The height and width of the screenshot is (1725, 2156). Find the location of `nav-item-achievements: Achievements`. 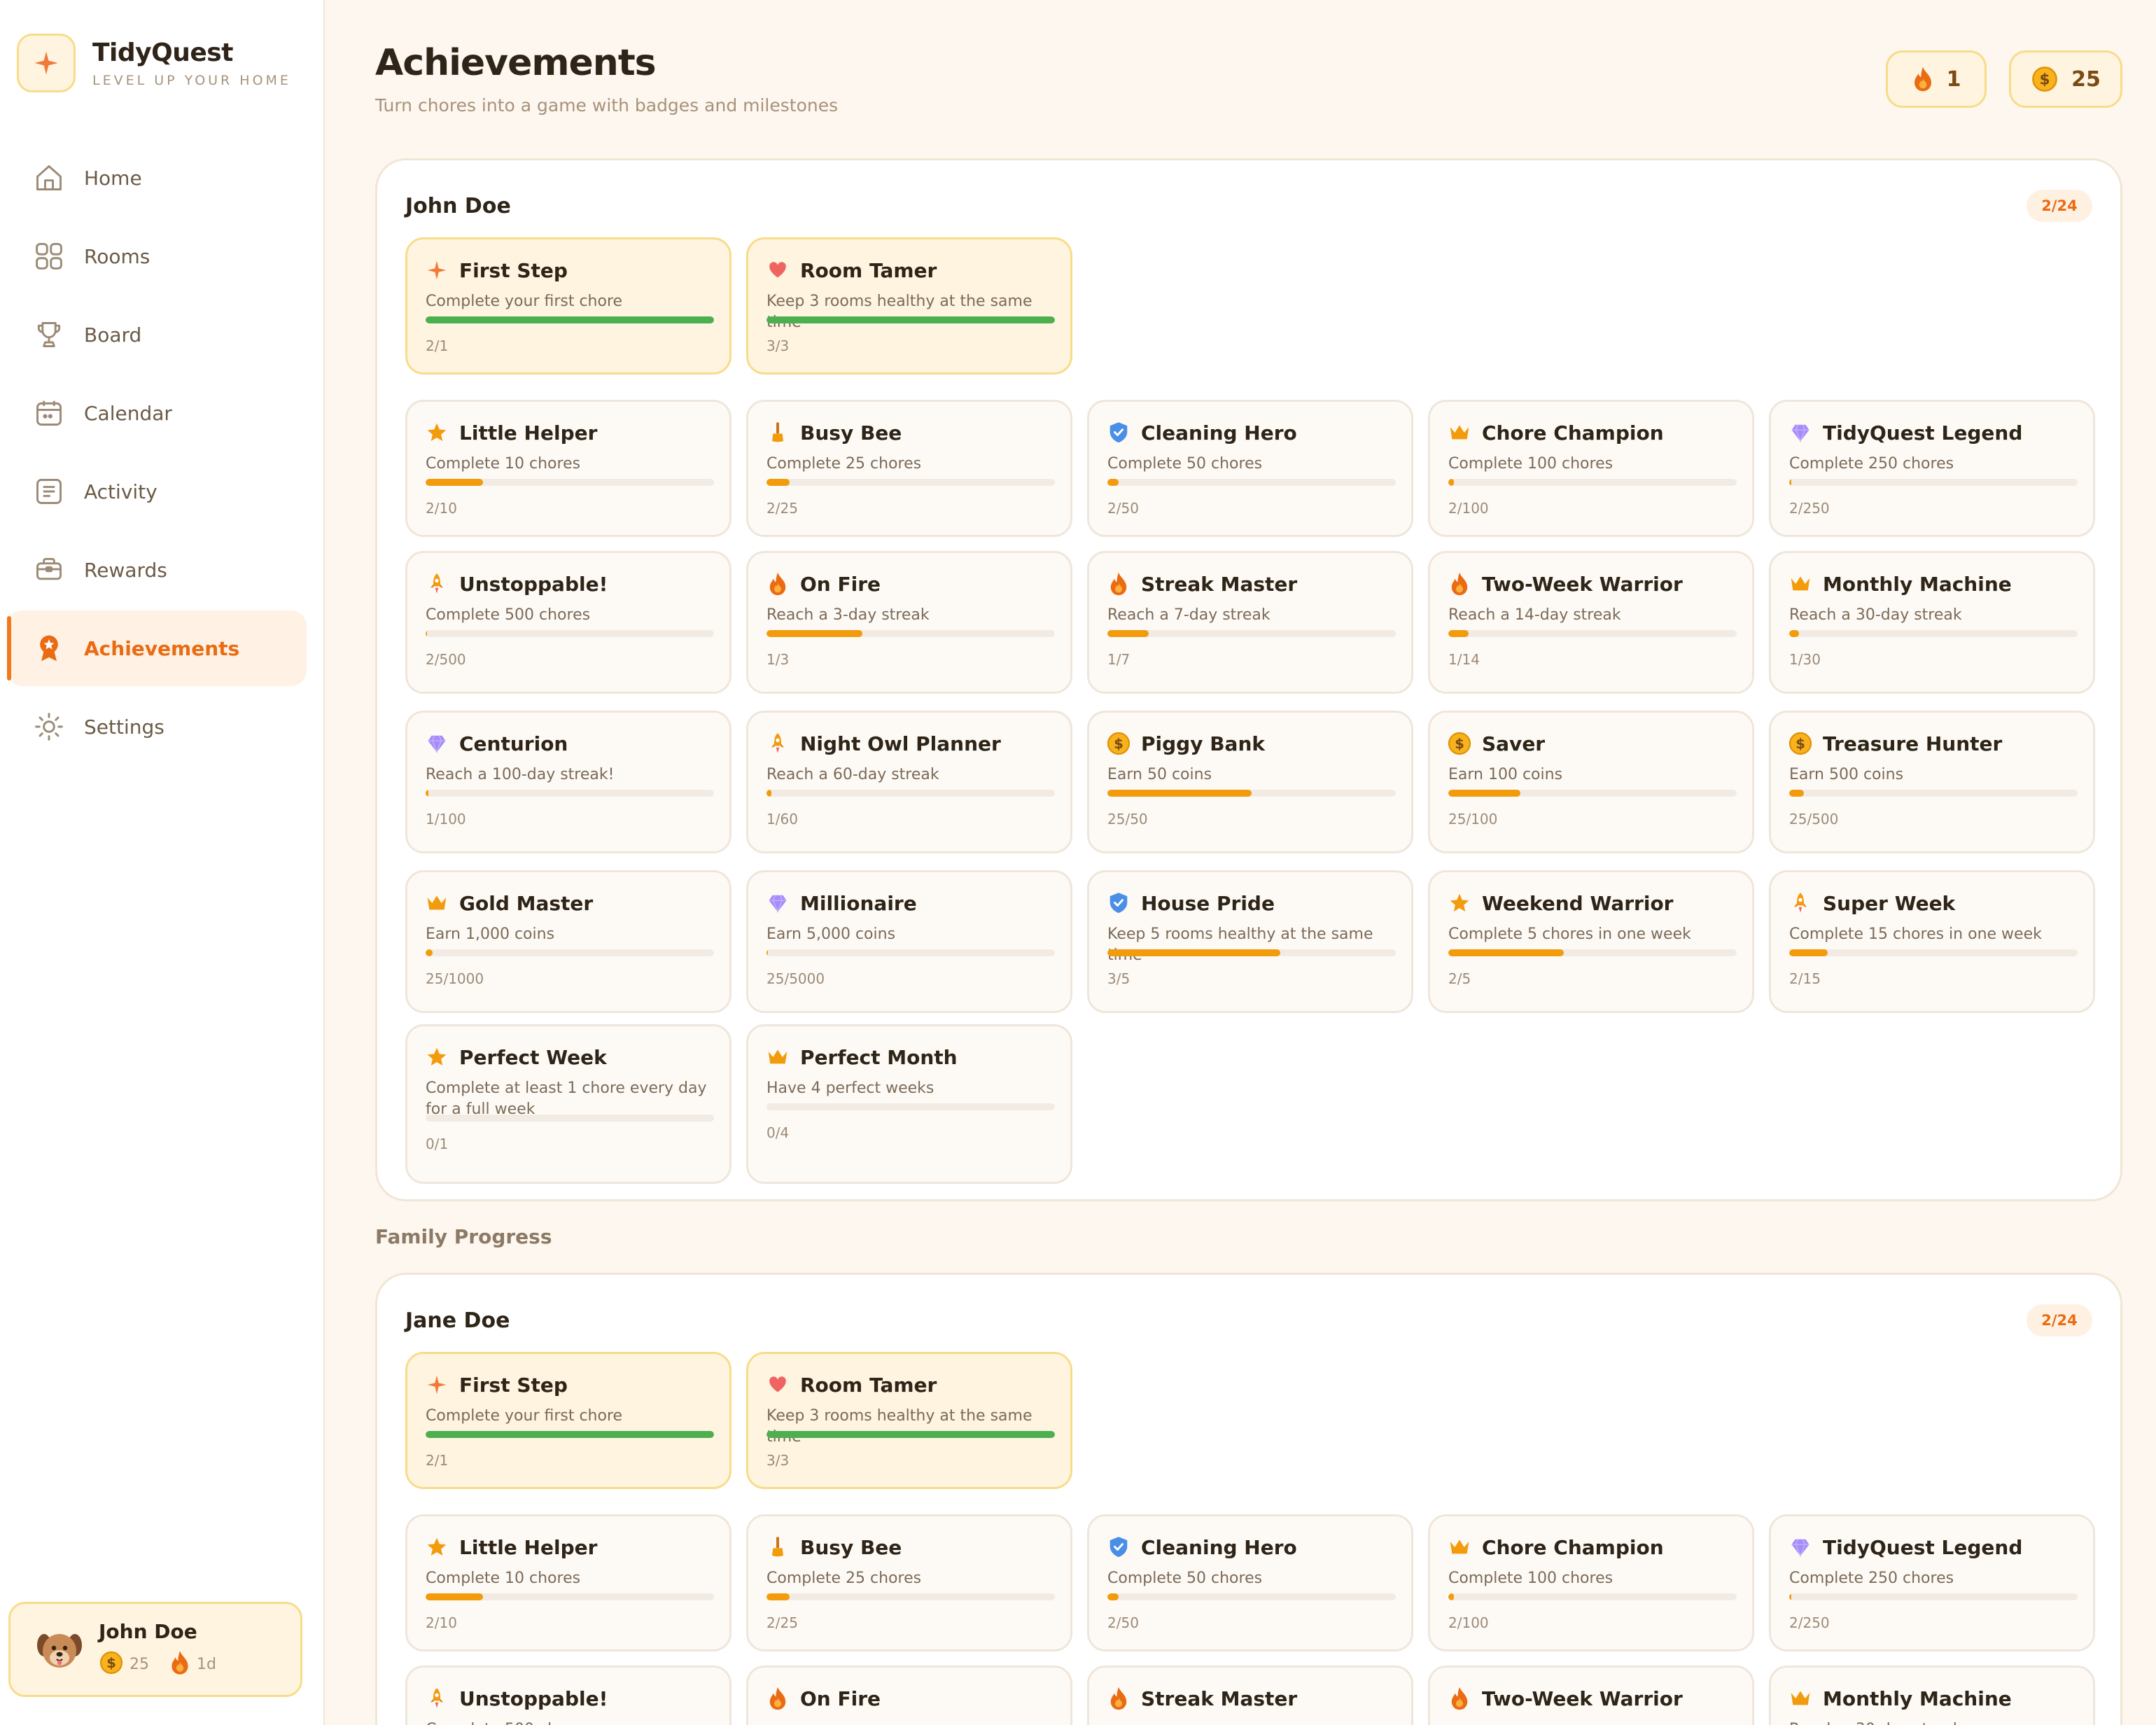

nav-item-achievements: Achievements is located at coordinates (157, 648).